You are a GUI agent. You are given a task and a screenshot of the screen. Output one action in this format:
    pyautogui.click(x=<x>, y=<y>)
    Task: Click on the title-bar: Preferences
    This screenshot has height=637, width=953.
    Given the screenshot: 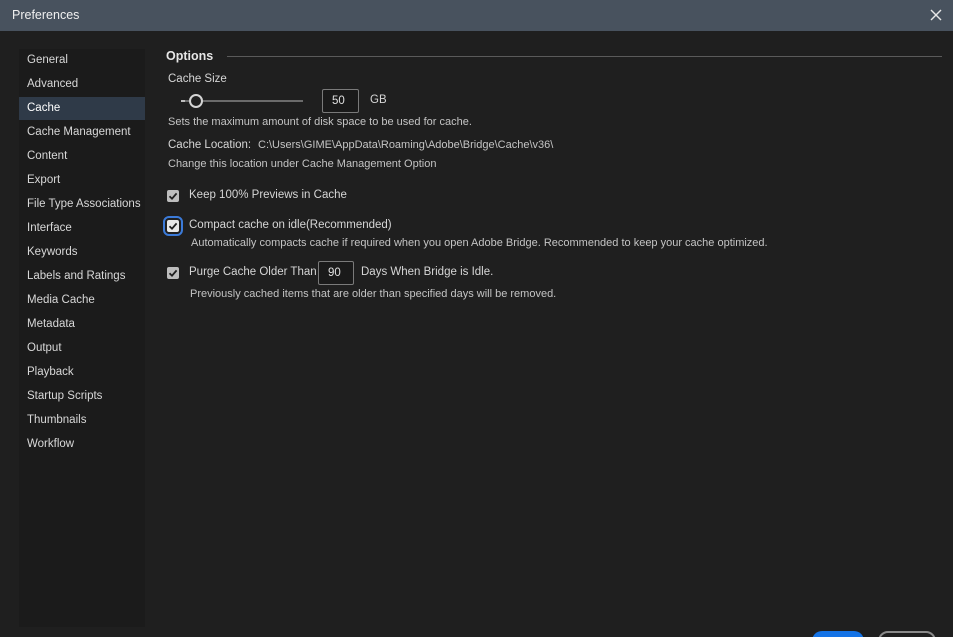 What is the action you would take?
    pyautogui.click(x=476, y=15)
    